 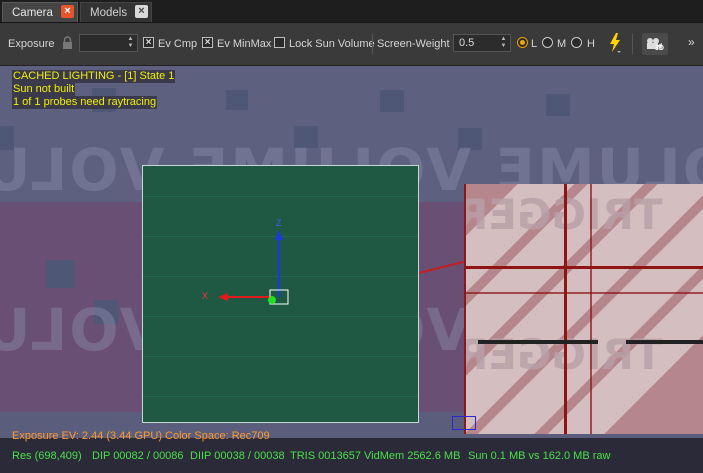 I want to click on diip-stat: DIIP 00038 / 00038, so click(x=237, y=456).